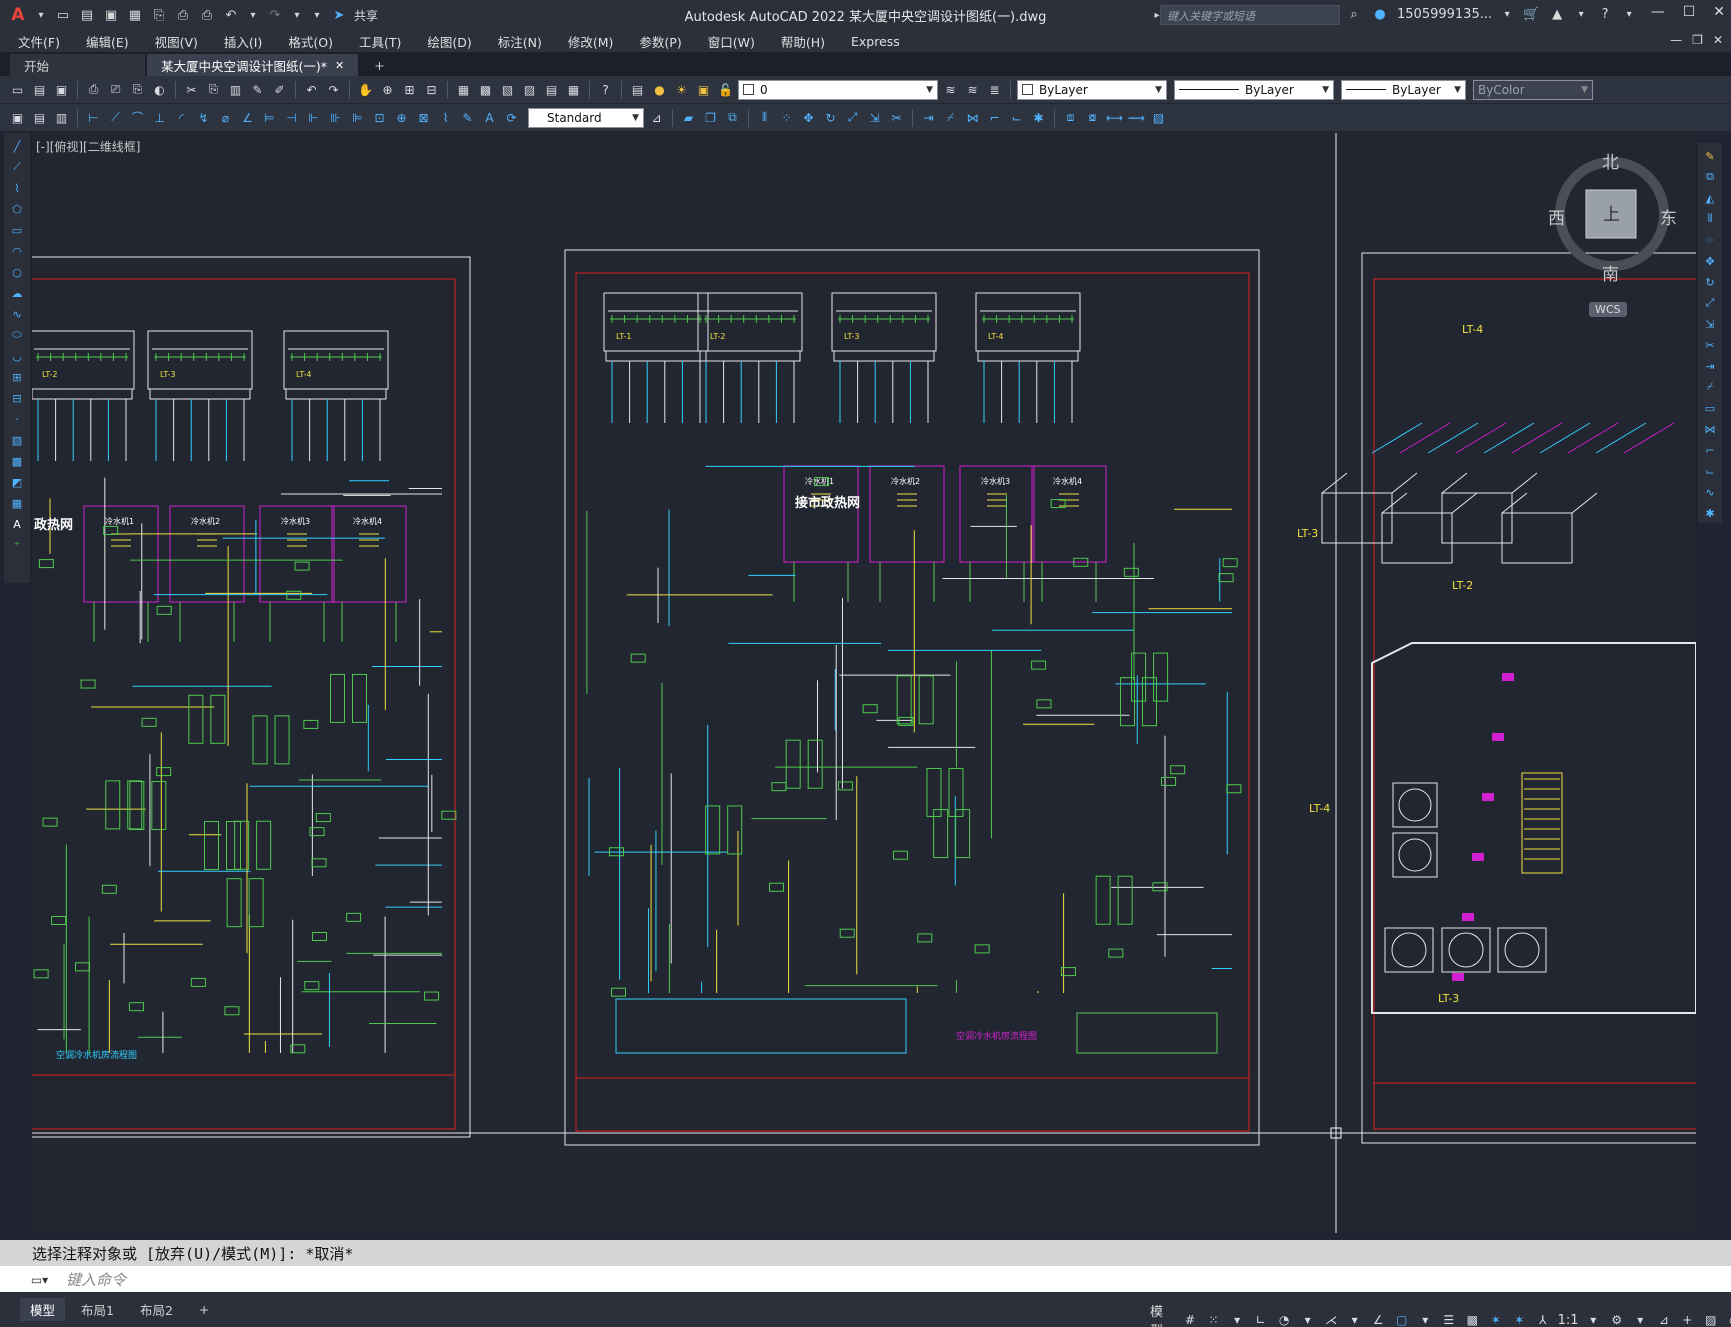 The height and width of the screenshot is (1327, 1731). Describe the element at coordinates (1190, 1319) in the screenshot. I see `grid-icon: #` at that location.